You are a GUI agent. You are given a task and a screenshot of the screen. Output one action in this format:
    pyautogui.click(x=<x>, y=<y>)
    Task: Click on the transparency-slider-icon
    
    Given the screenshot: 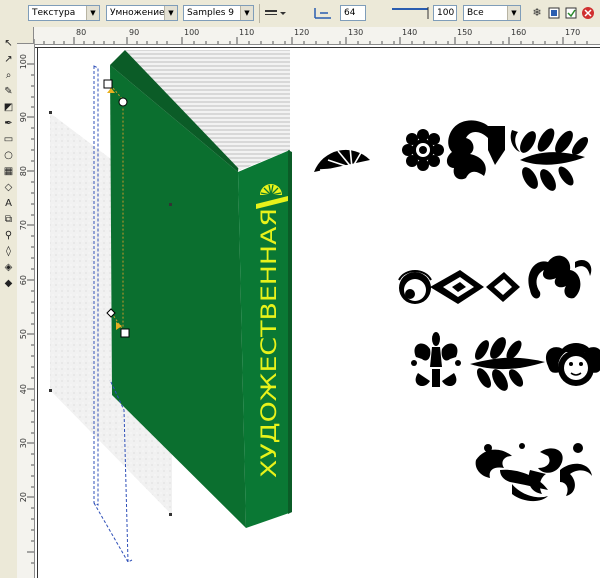 What is the action you would take?
    pyautogui.click(x=323, y=13)
    